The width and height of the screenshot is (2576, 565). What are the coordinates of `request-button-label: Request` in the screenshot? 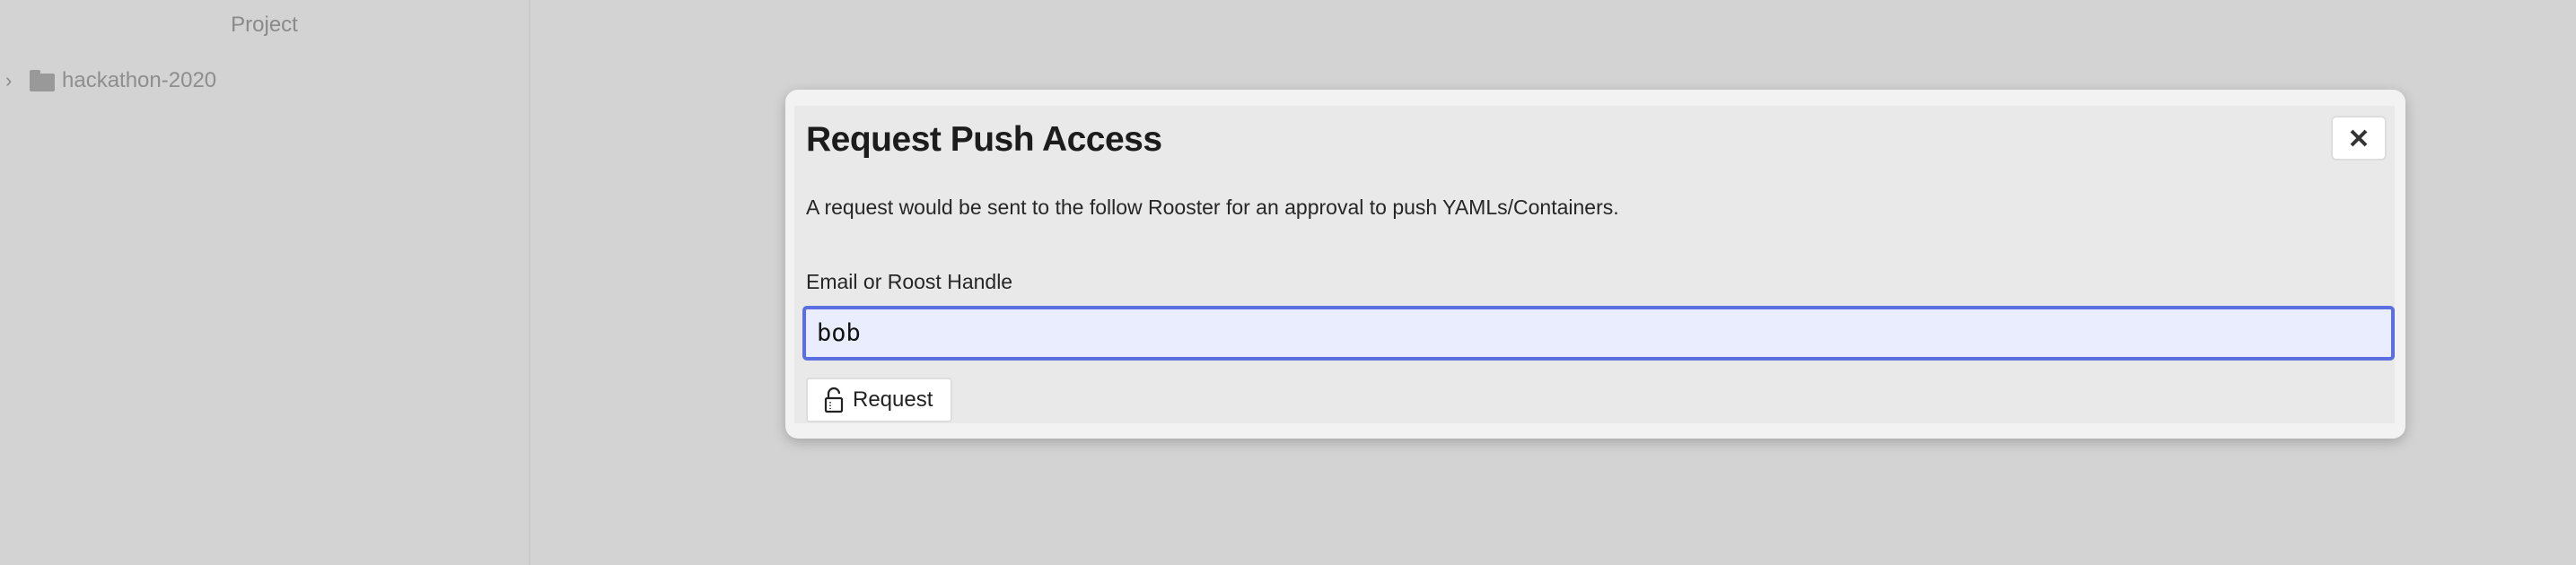 It's located at (893, 399).